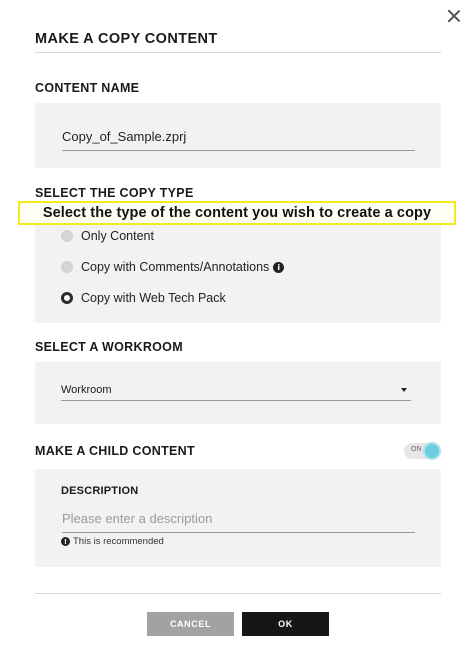  I want to click on content-name-input: Copy_of_Sample.zprj, so click(238, 140).